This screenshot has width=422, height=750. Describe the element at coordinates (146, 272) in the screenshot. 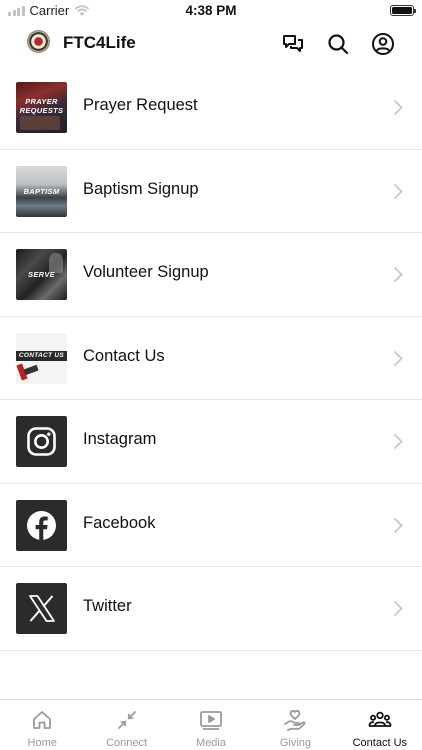

I see `list-item-label: Volunteer Signup` at that location.